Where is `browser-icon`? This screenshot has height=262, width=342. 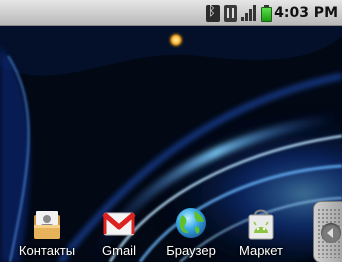 browser-icon is located at coordinates (191, 223).